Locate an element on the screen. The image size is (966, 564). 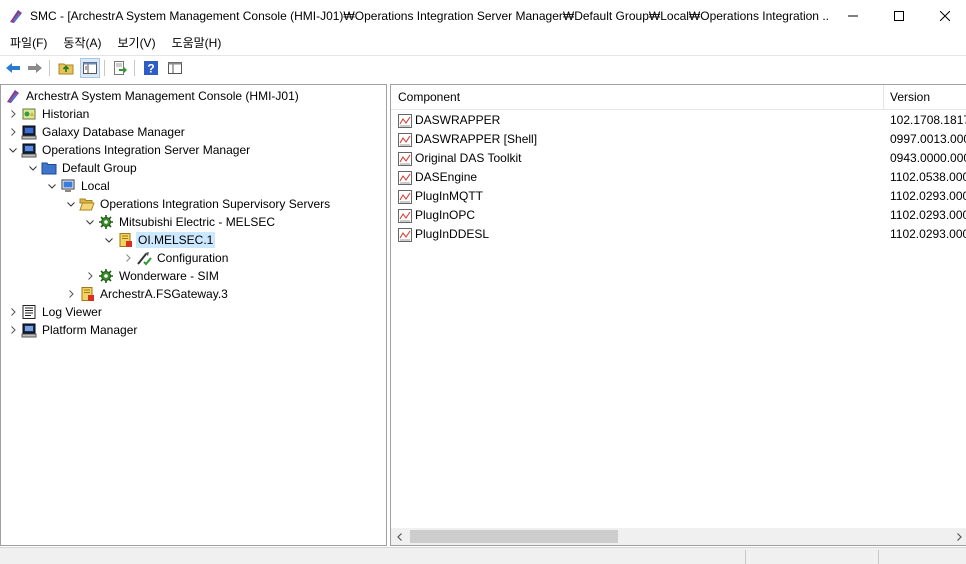
tree-item-label: Operations Integration Server Manager is located at coordinates (146, 150).